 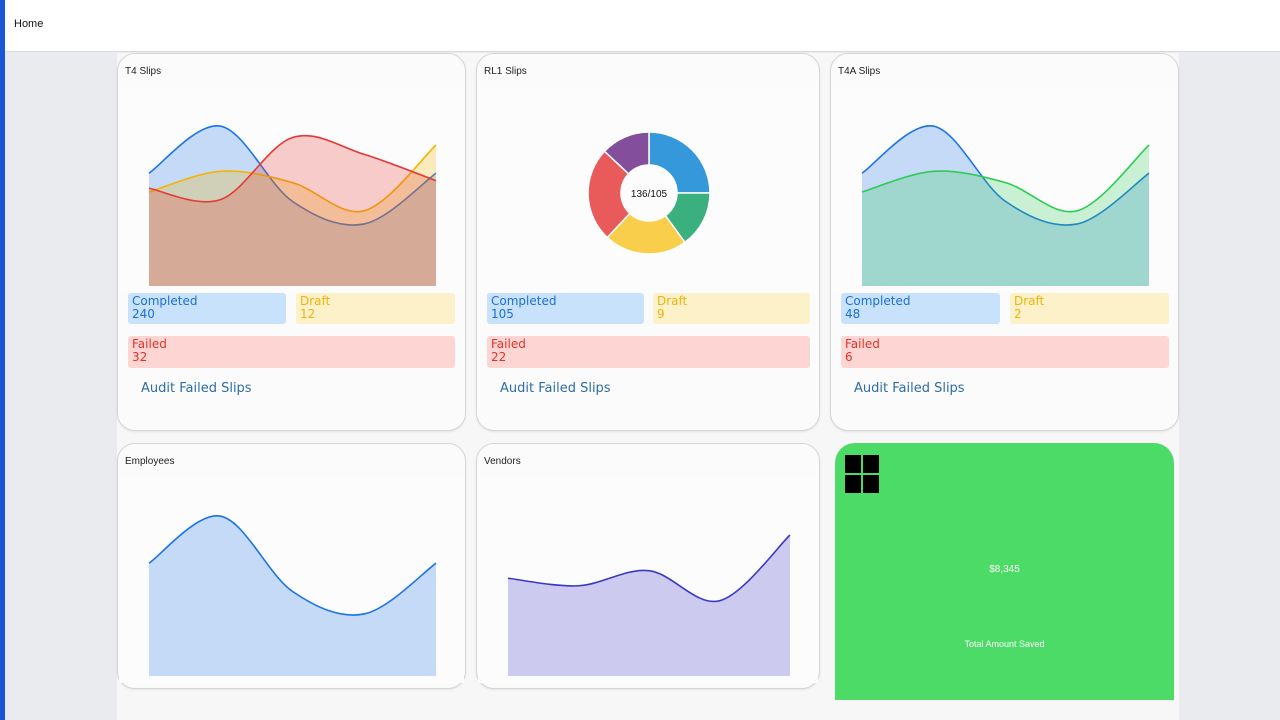 What do you see at coordinates (878, 301) in the screenshot?
I see `completed-label: Completed` at bounding box center [878, 301].